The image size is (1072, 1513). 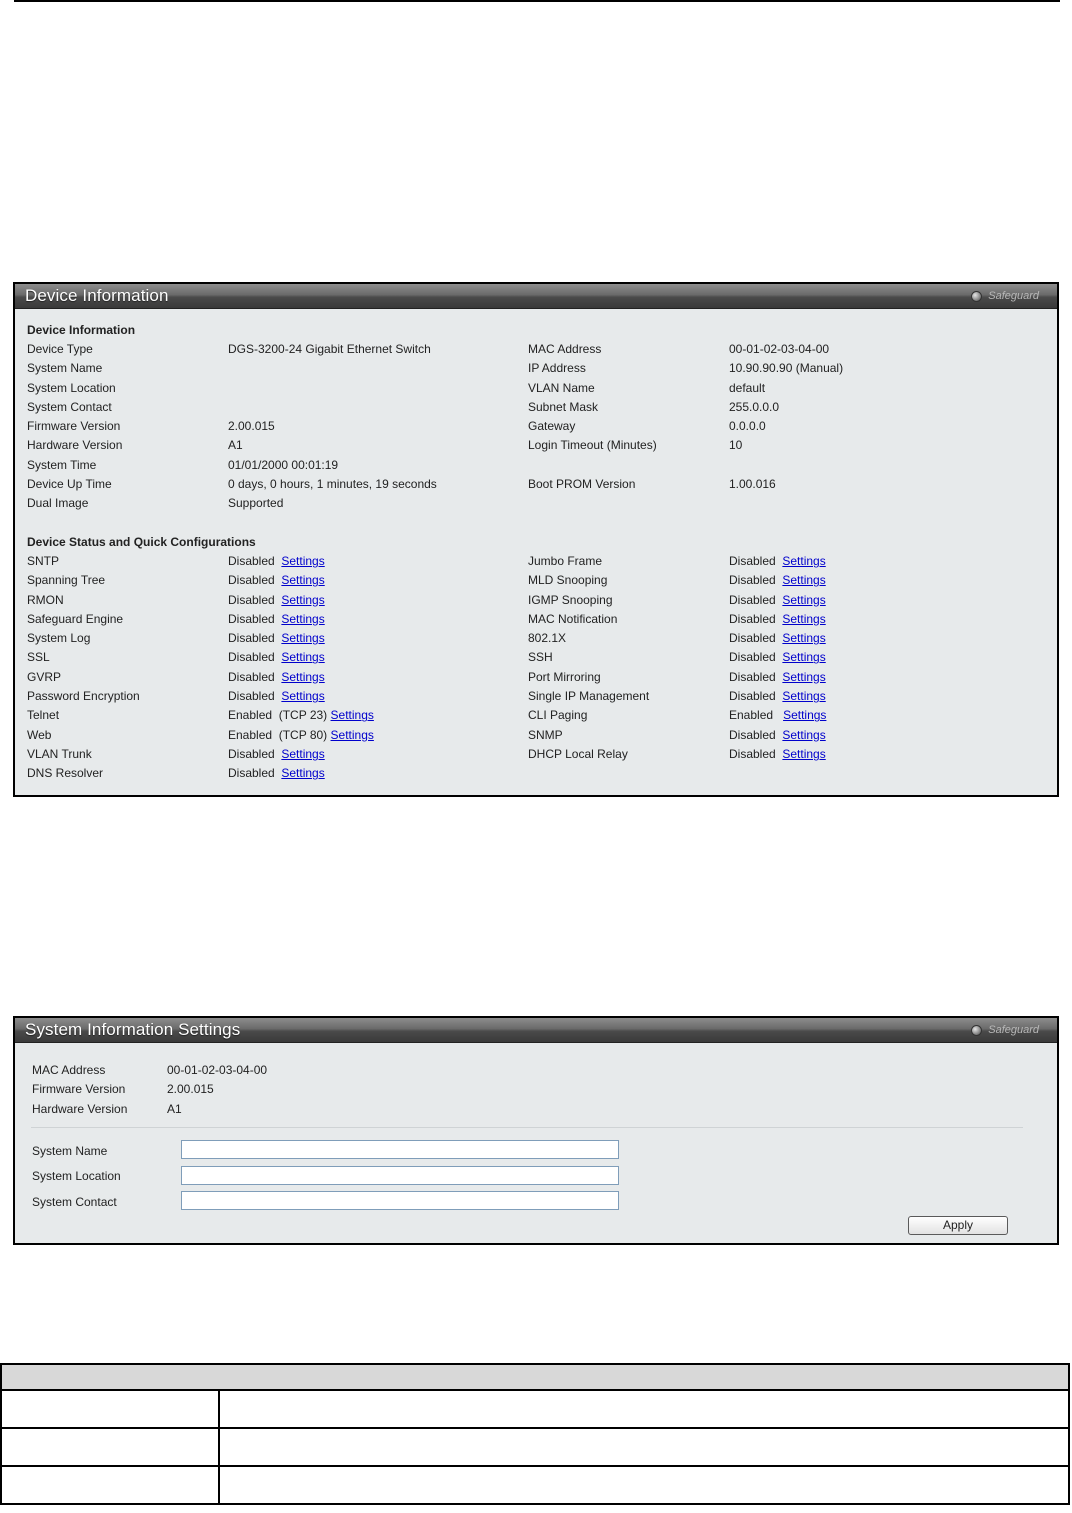 I want to click on status-row: GVRP Disabled Settings, so click(x=272, y=677).